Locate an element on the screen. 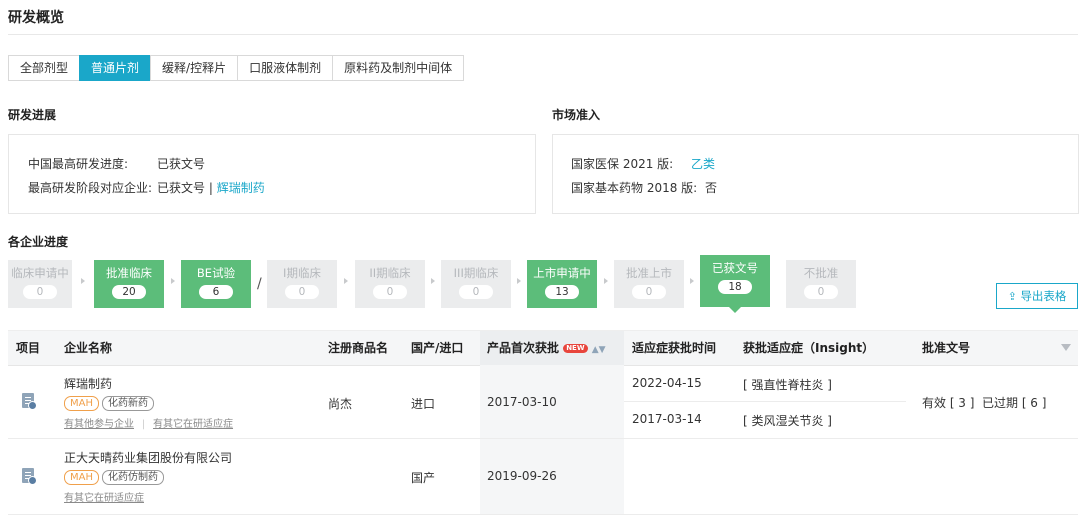 Image resolution: width=1080 pixels, height=516 pixels. col-company: 企业名称 is located at coordinates (88, 348).